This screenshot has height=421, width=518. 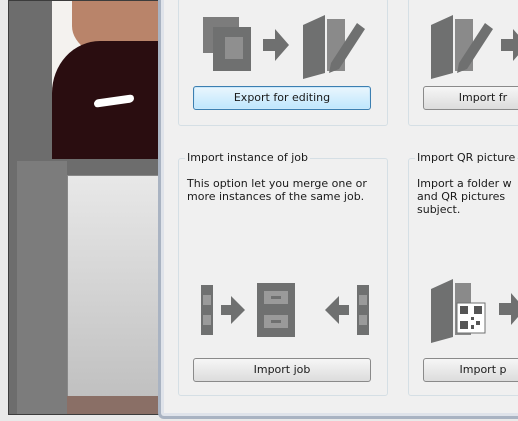 I want to click on export-icons, so click(x=284, y=47).